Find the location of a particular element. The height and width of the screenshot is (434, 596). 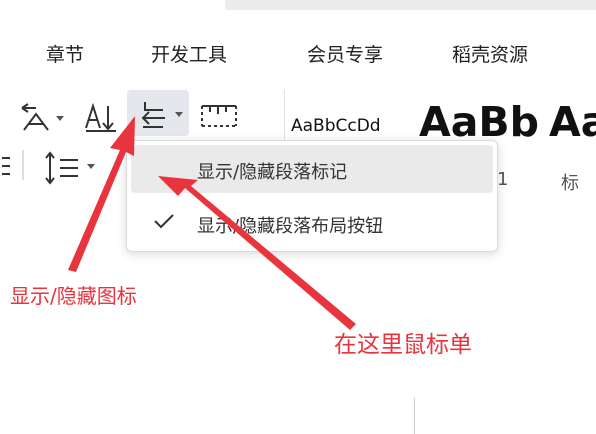

menu-item-show-hide-layout-button: 显示/隐藏段落布局按钮 is located at coordinates (312, 223).